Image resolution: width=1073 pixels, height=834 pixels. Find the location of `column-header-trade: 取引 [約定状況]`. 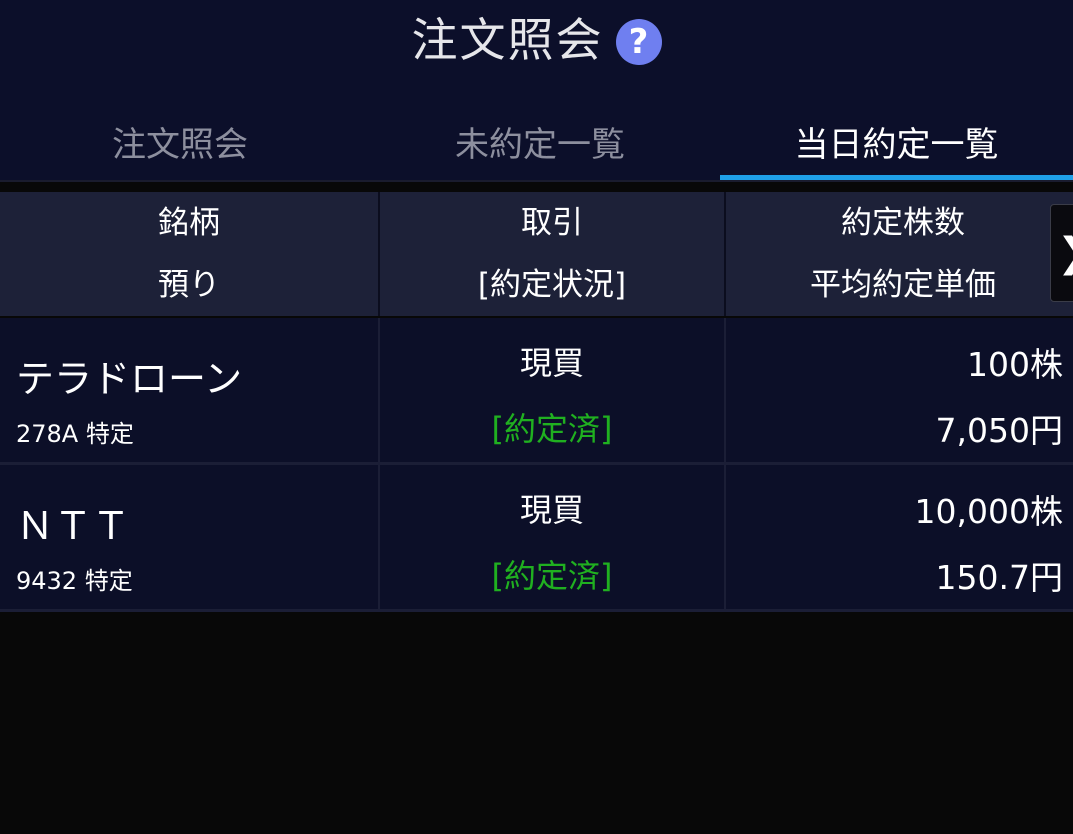

column-header-trade: 取引 [約定状況] is located at coordinates (552, 254).